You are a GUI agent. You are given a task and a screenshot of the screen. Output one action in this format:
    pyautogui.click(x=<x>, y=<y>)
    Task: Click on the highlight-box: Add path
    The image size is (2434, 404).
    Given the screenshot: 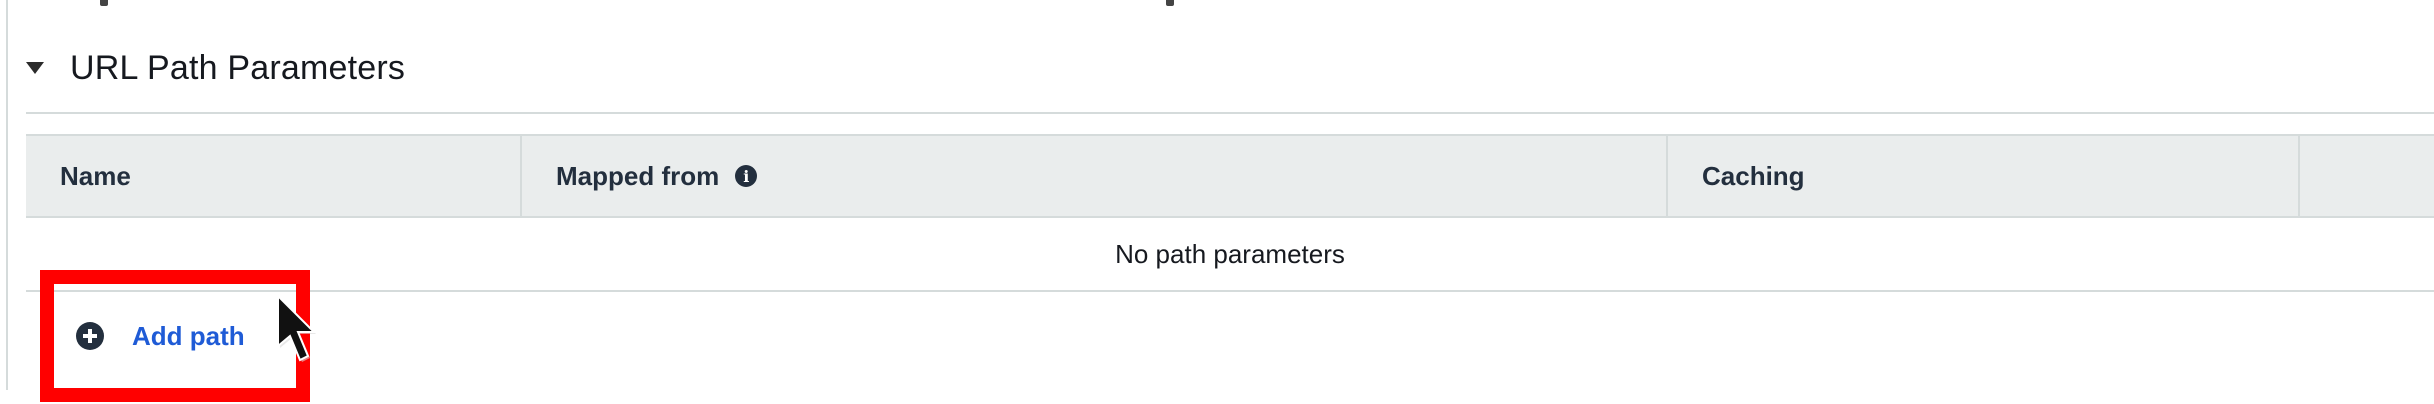 What is the action you would take?
    pyautogui.click(x=175, y=336)
    